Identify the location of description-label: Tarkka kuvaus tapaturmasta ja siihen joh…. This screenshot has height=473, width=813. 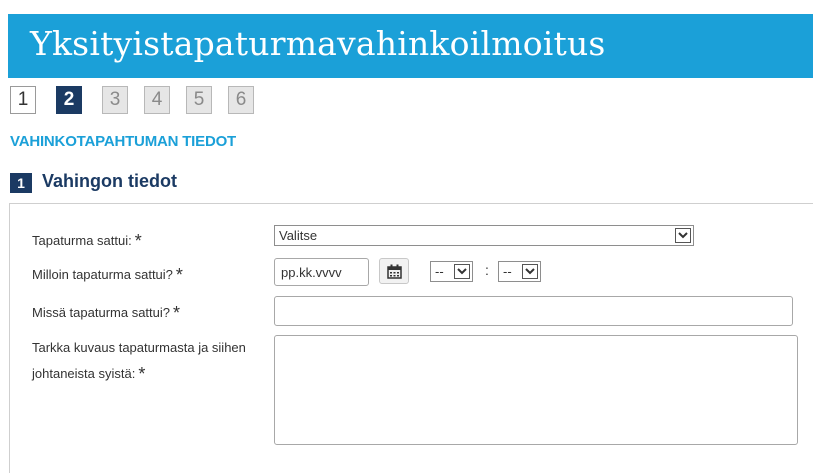
(149, 361).